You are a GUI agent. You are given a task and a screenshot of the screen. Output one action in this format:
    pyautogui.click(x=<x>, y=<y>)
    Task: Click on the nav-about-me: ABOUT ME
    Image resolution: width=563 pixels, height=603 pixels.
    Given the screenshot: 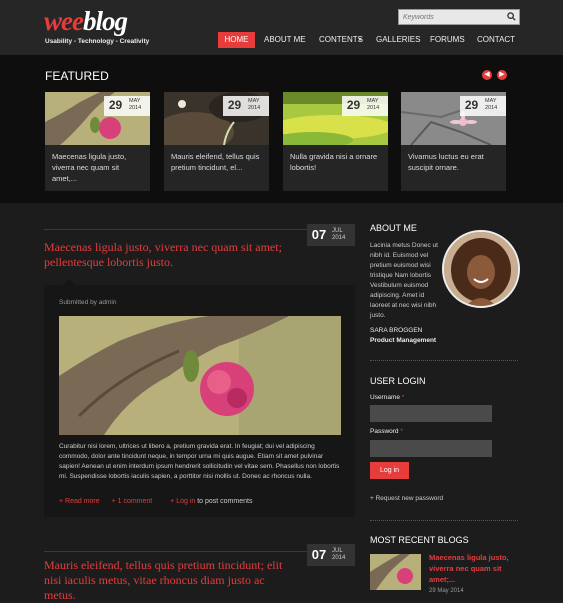 What is the action you would take?
    pyautogui.click(x=285, y=40)
    